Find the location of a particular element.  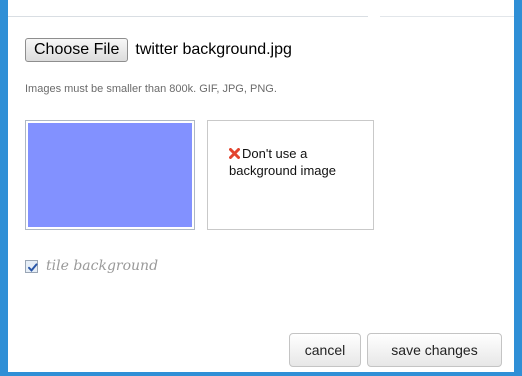

no-background-label: Don't use a background image is located at coordinates (282, 162).